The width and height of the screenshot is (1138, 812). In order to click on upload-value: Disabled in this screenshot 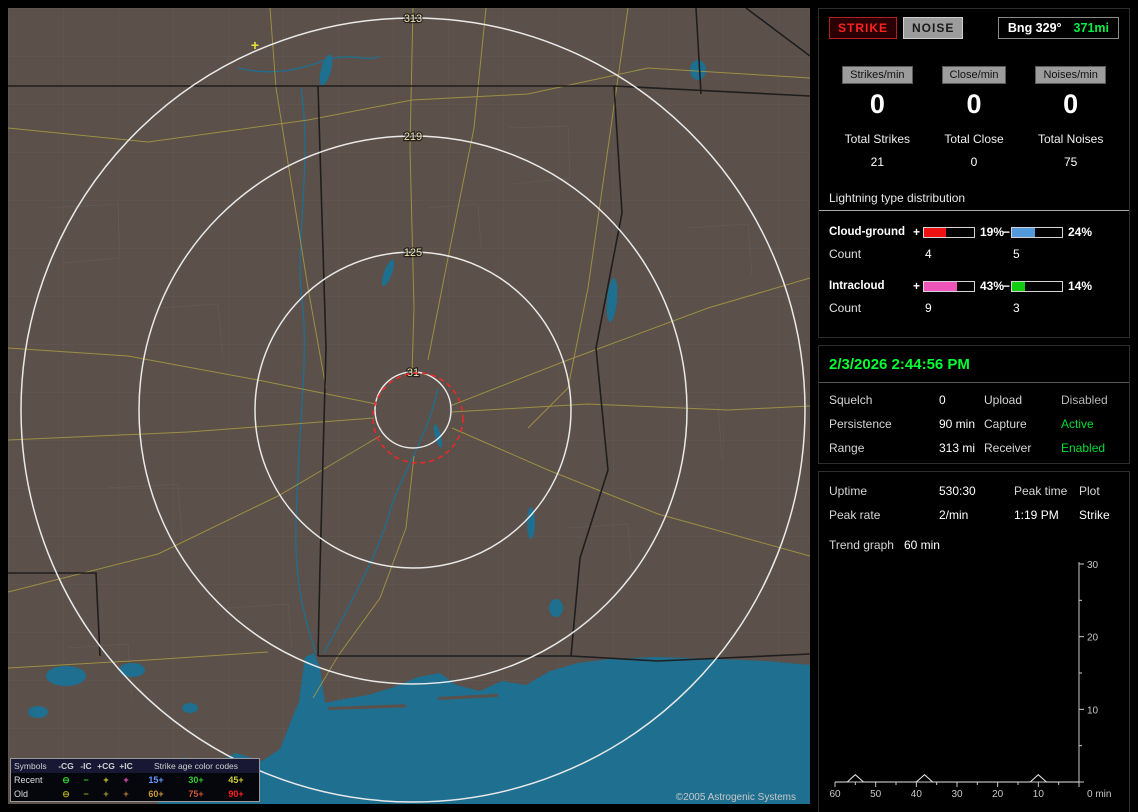, I will do `click(1084, 400)`.